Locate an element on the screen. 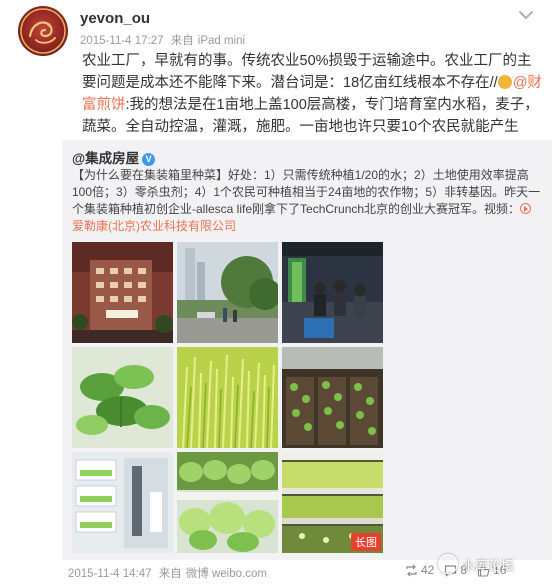 Image resolution: width=553 pixels, height=588 pixels. repost-count: 42 is located at coordinates (428, 570).